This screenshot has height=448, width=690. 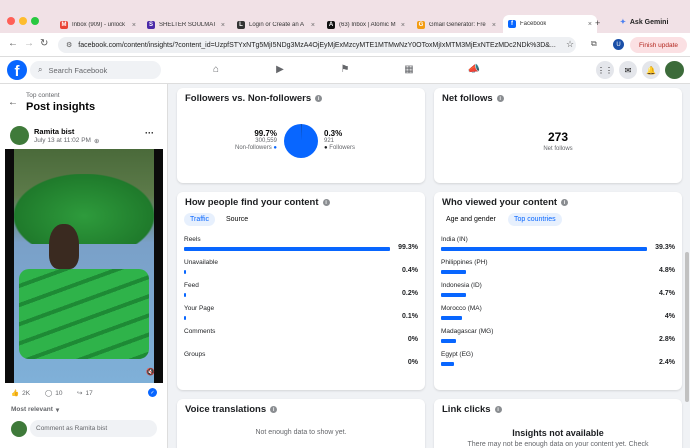 I want to click on sort-comments: Most relevant ▾, so click(x=35, y=410).